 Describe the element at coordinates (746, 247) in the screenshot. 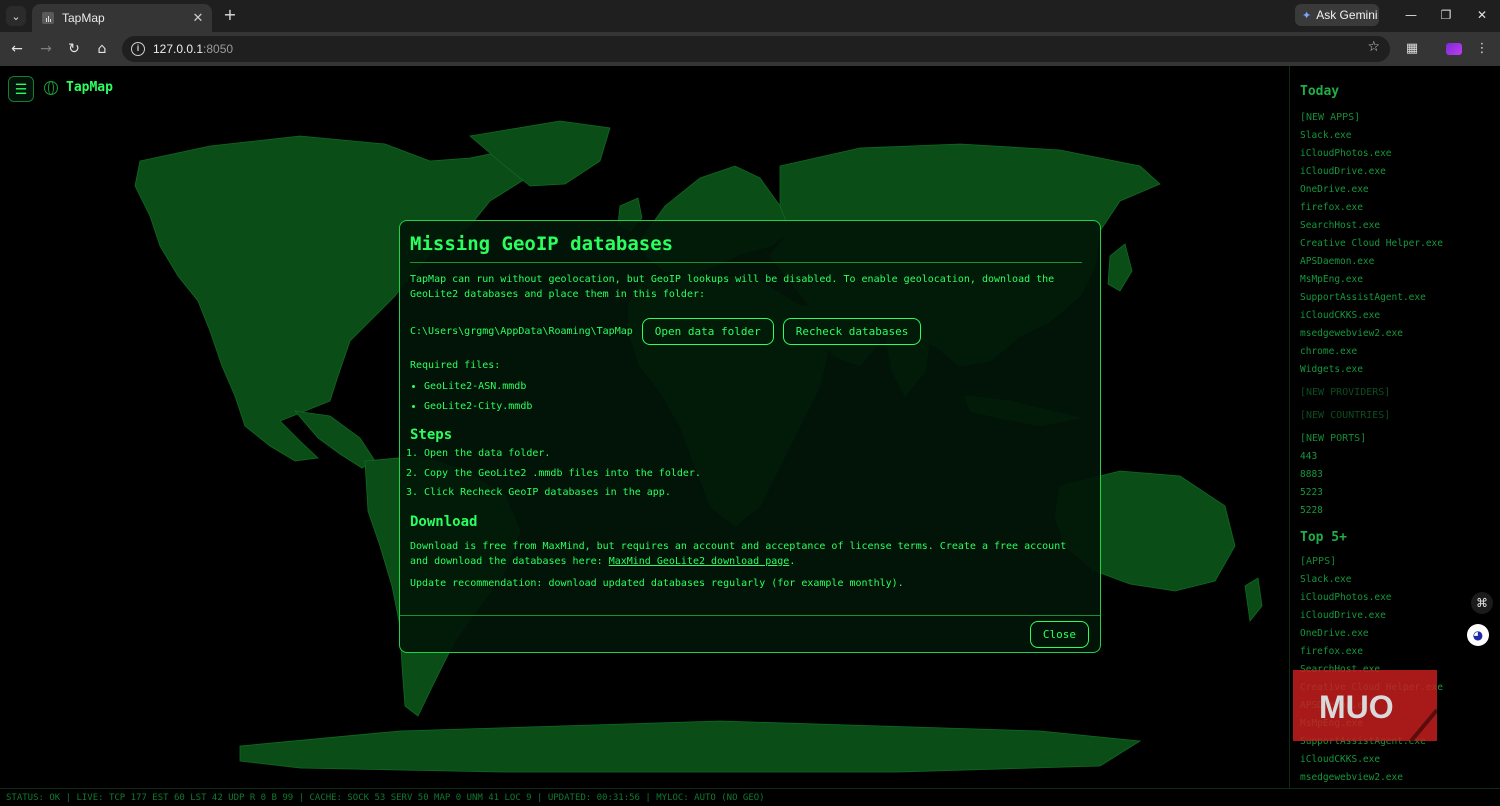

I see `dialog-title: Missing GeoIP databases` at that location.